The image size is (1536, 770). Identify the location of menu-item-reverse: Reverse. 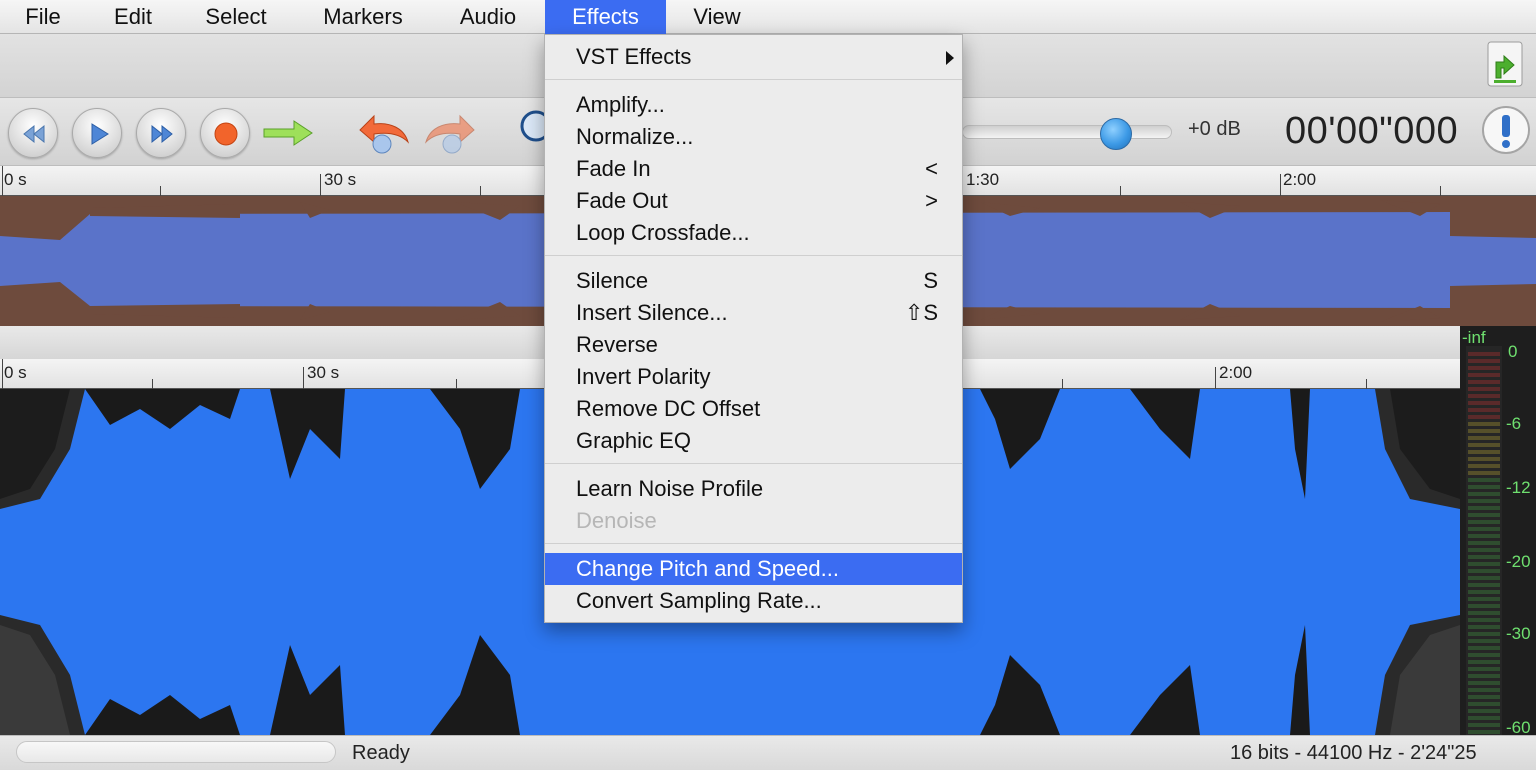
(753, 345).